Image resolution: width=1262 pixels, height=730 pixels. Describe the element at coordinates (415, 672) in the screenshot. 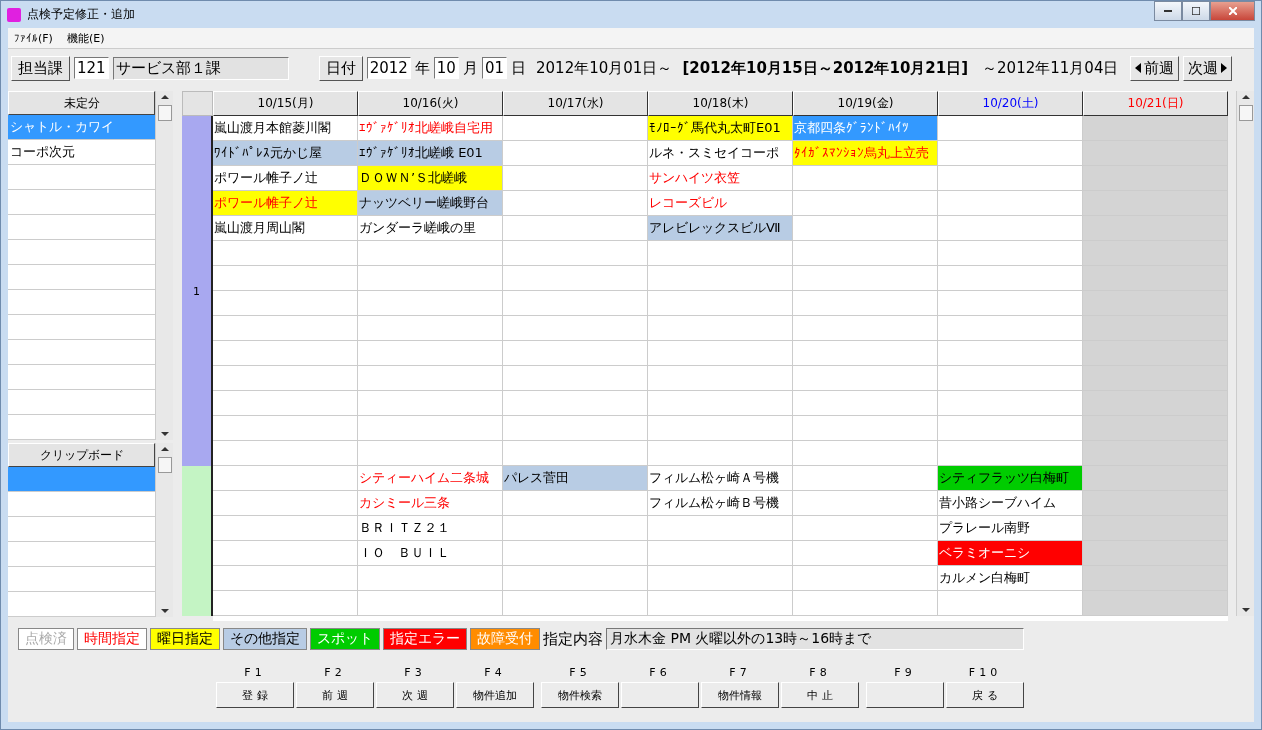

I see `function-key-label: F3` at that location.